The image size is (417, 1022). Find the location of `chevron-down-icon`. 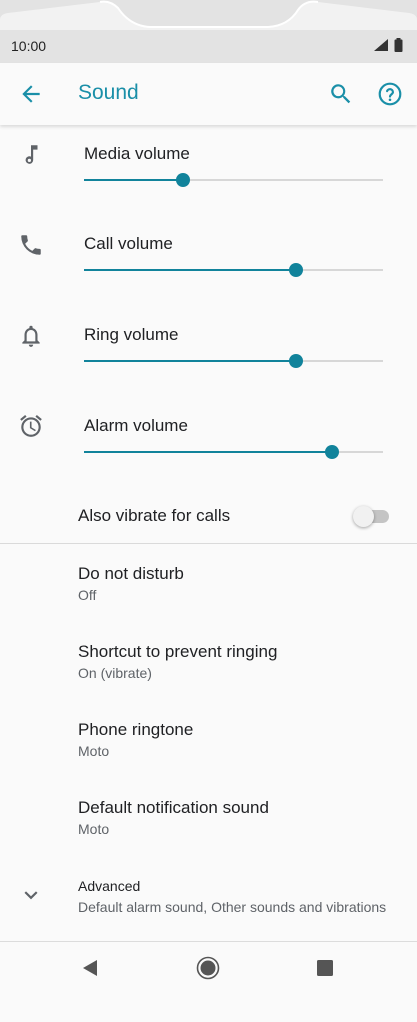

chevron-down-icon is located at coordinates (31, 895).